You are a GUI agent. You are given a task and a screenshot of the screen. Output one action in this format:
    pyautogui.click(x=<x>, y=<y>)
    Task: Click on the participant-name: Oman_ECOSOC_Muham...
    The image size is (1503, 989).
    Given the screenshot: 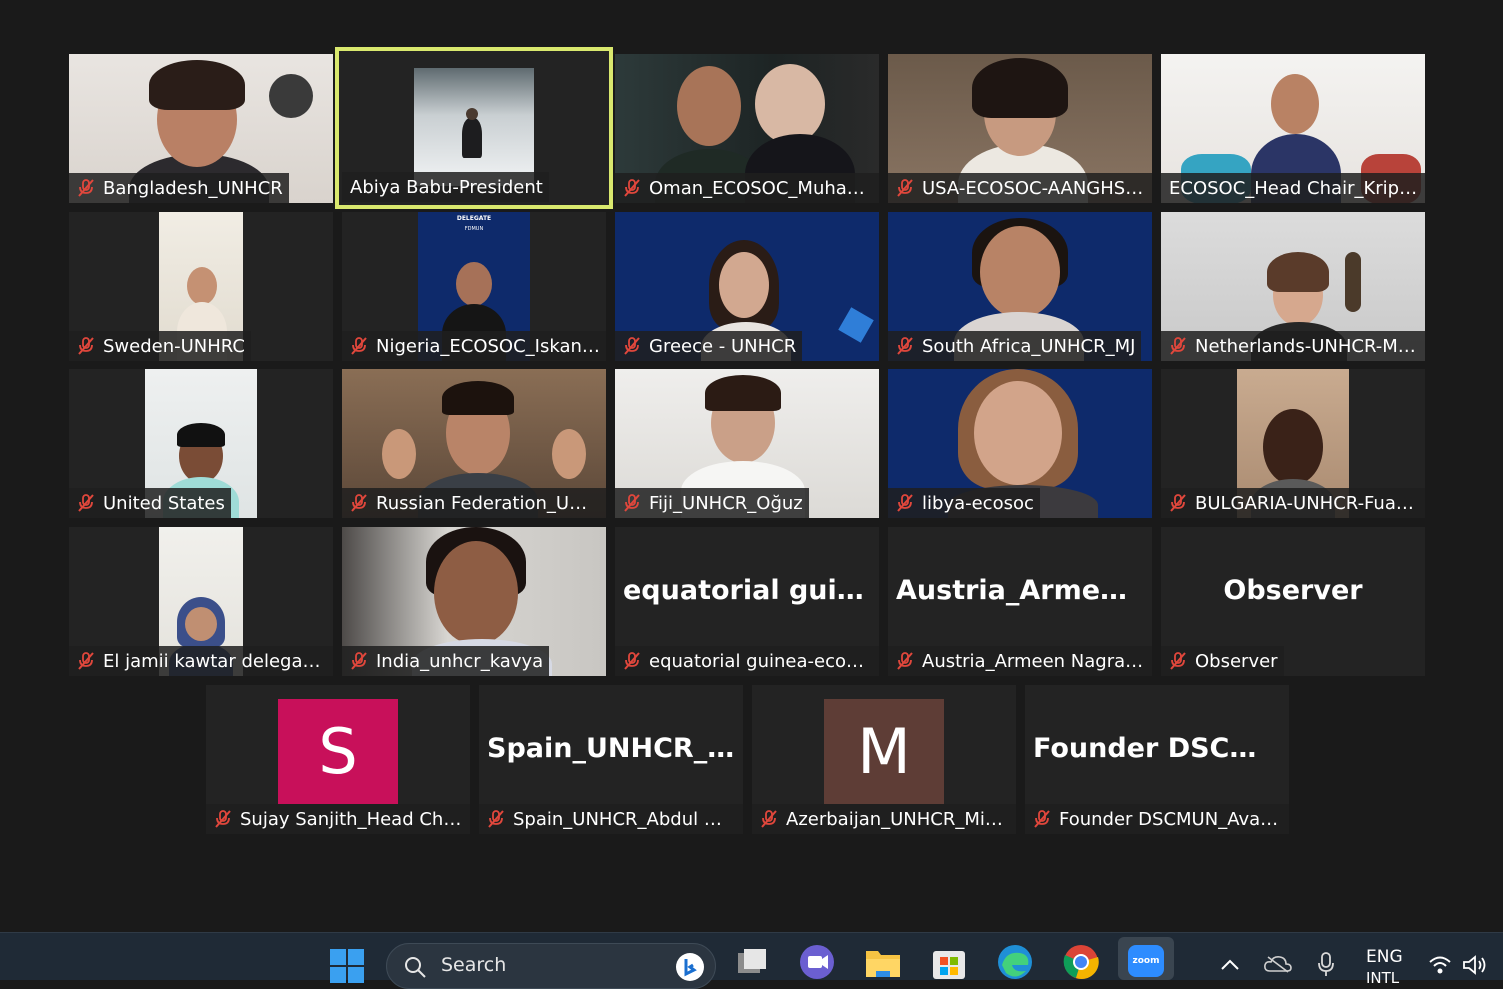 What is the action you would take?
    pyautogui.click(x=761, y=188)
    